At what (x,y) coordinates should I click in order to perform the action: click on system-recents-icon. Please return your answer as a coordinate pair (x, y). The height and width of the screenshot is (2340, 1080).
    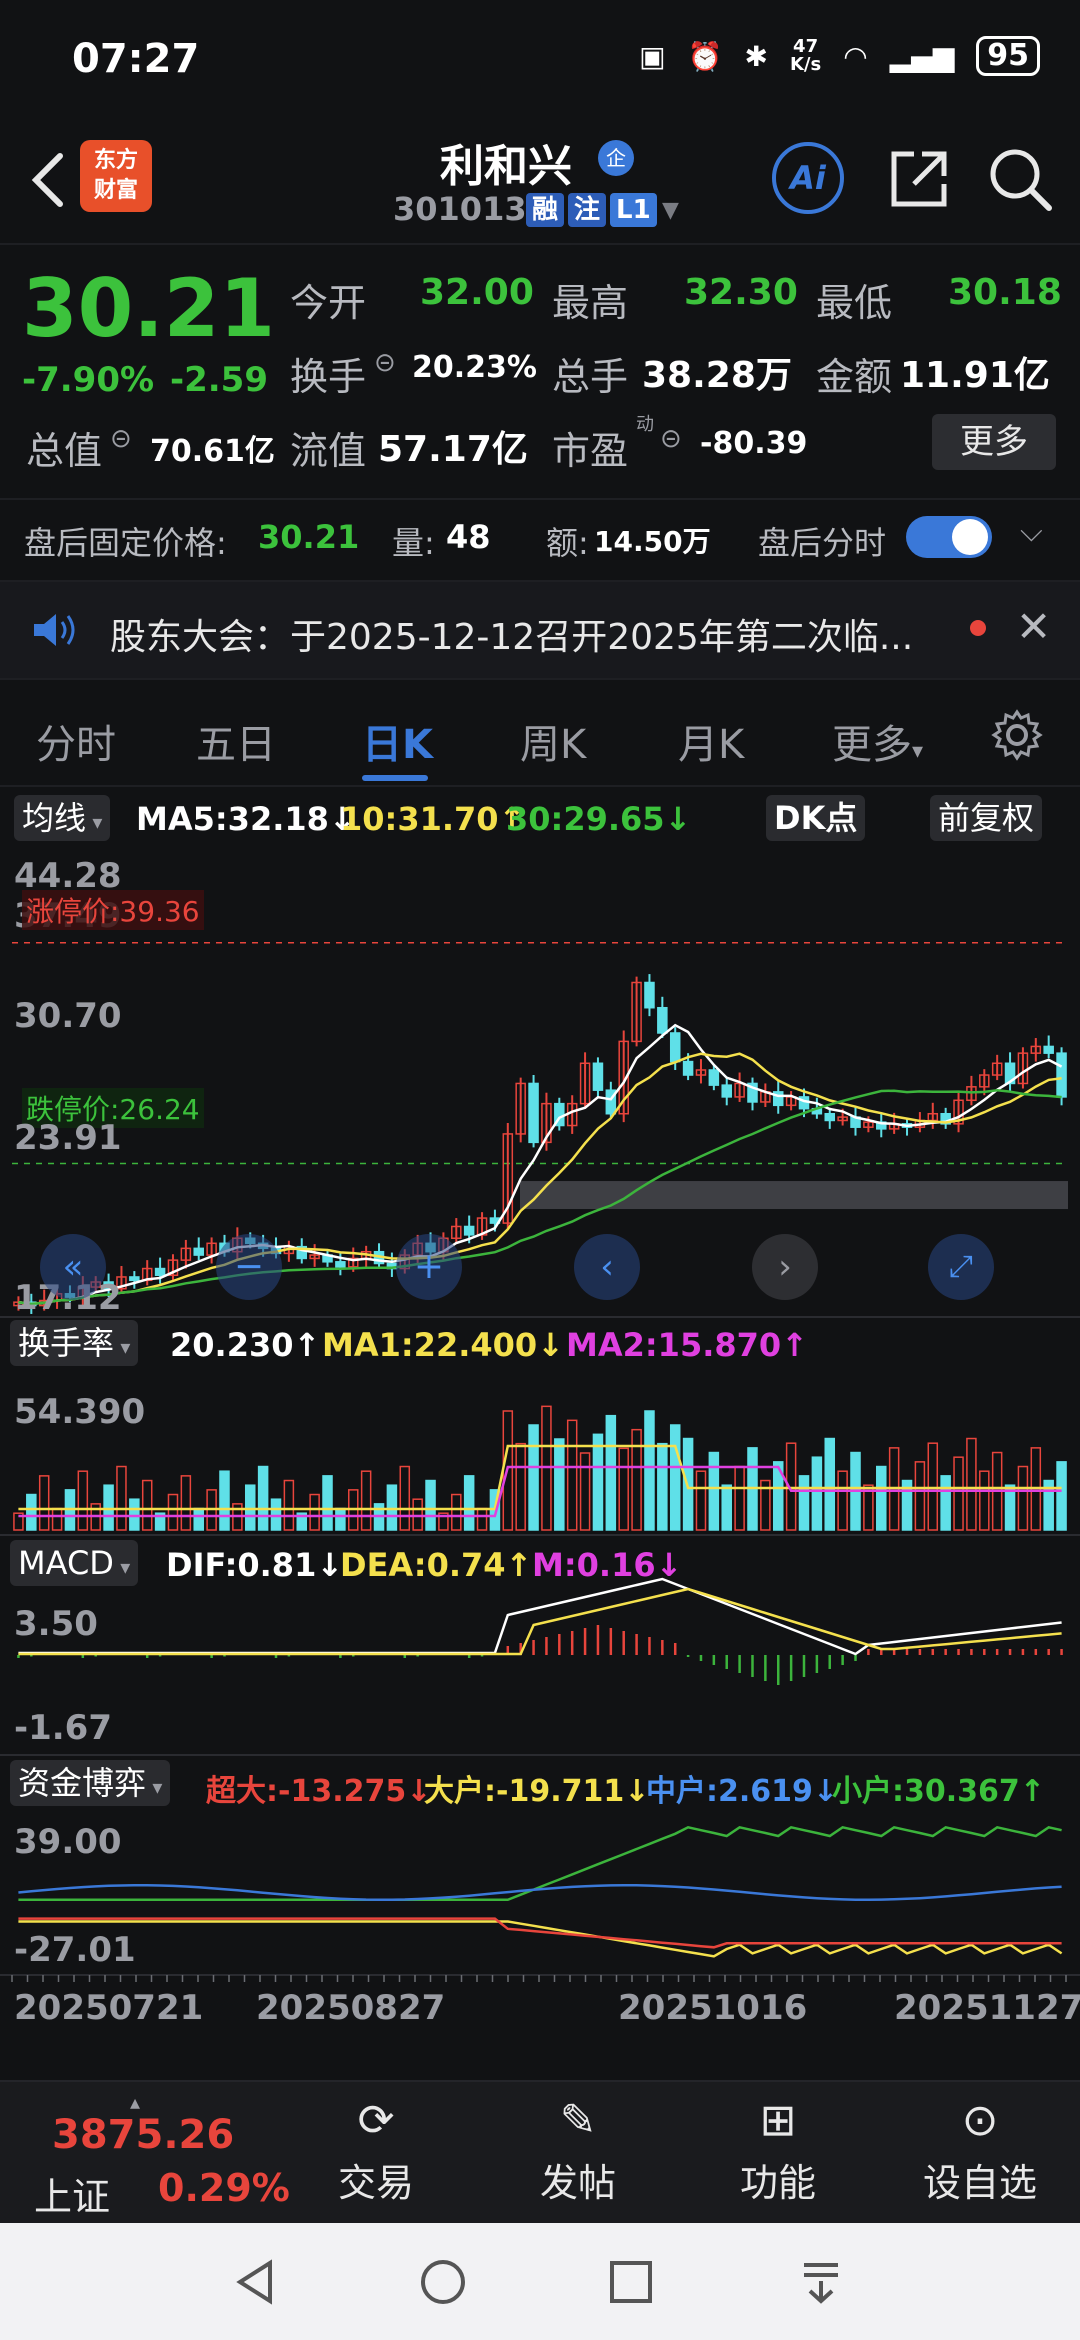
    Looking at the image, I should click on (631, 2282).